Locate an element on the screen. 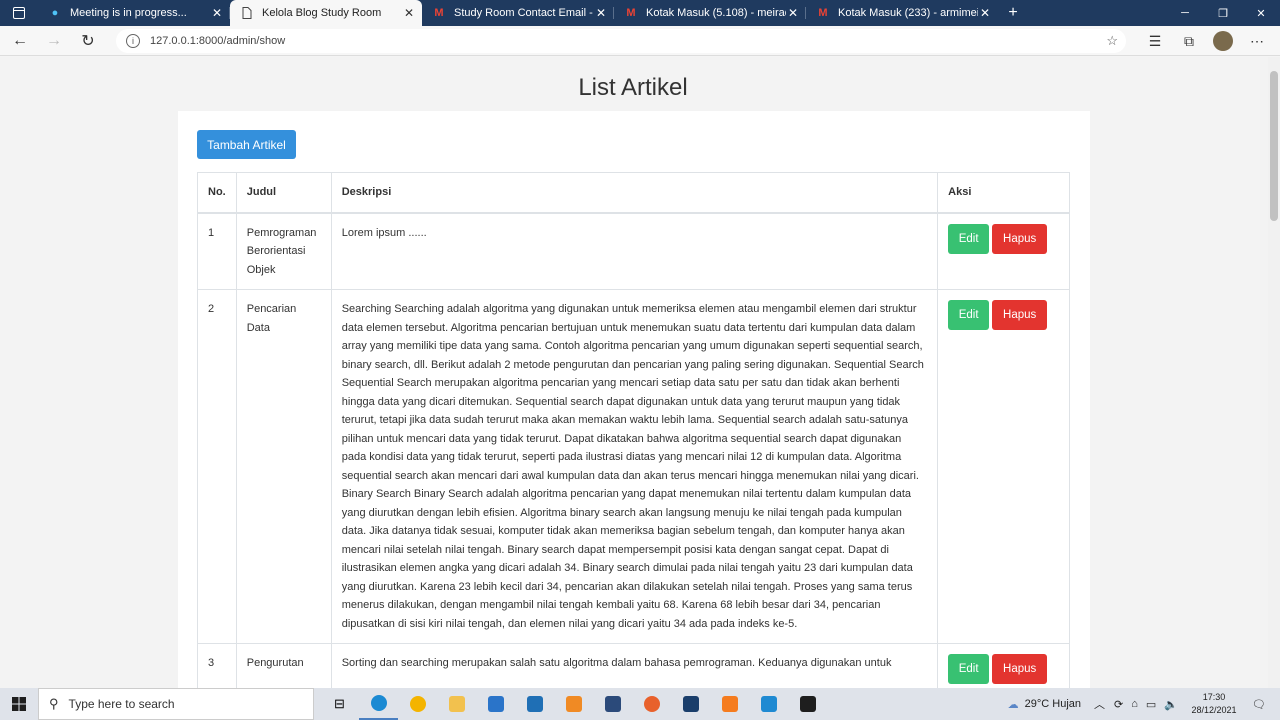  sync-icon: ⟳ is located at coordinates (1118, 704).